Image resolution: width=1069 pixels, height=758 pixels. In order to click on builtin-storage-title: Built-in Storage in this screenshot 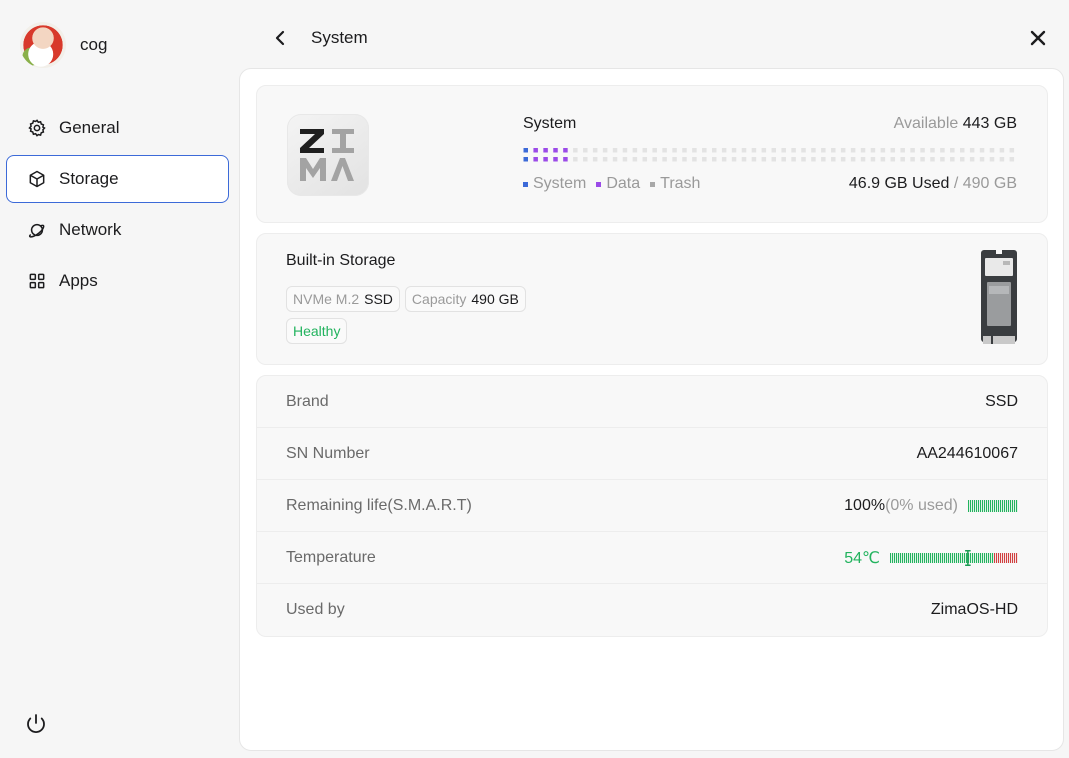, I will do `click(341, 260)`.